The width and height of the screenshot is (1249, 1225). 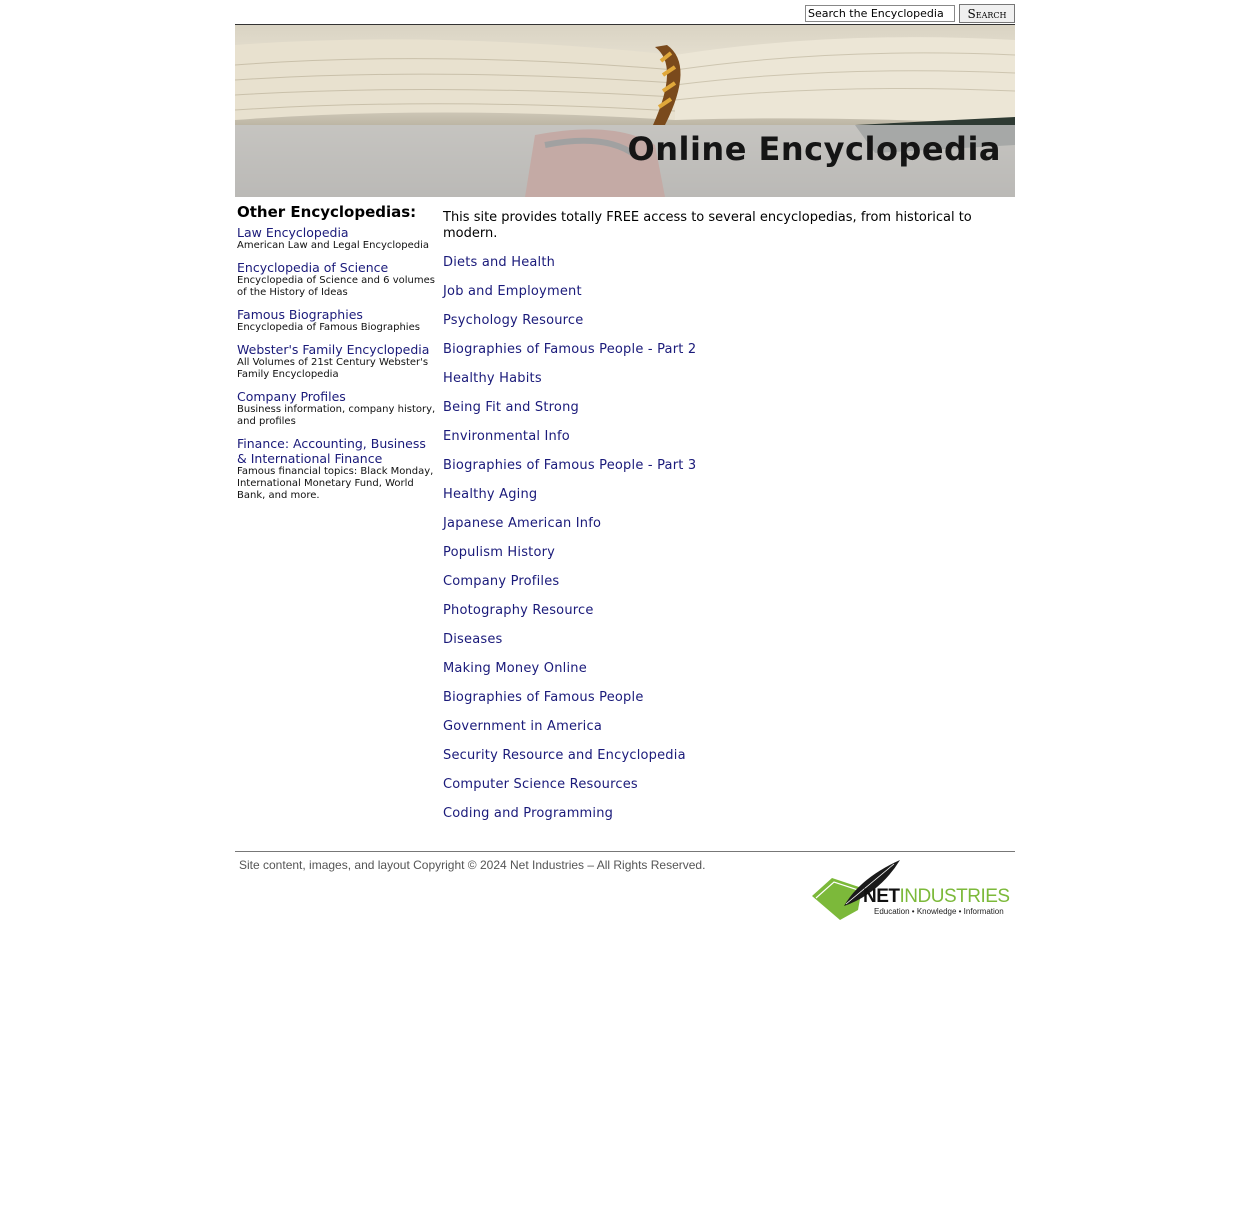 What do you see at coordinates (955, 896) in the screenshot?
I see `logo-industries-text: INDUSTRIES` at bounding box center [955, 896].